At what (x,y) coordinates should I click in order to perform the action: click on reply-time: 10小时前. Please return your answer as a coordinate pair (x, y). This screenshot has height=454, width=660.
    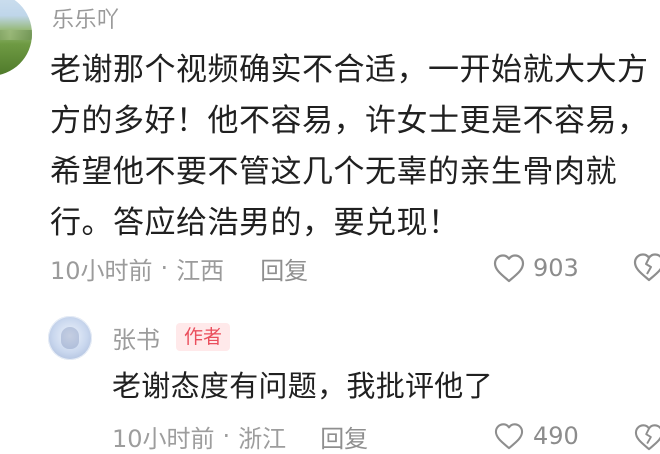
    Looking at the image, I should click on (163, 438).